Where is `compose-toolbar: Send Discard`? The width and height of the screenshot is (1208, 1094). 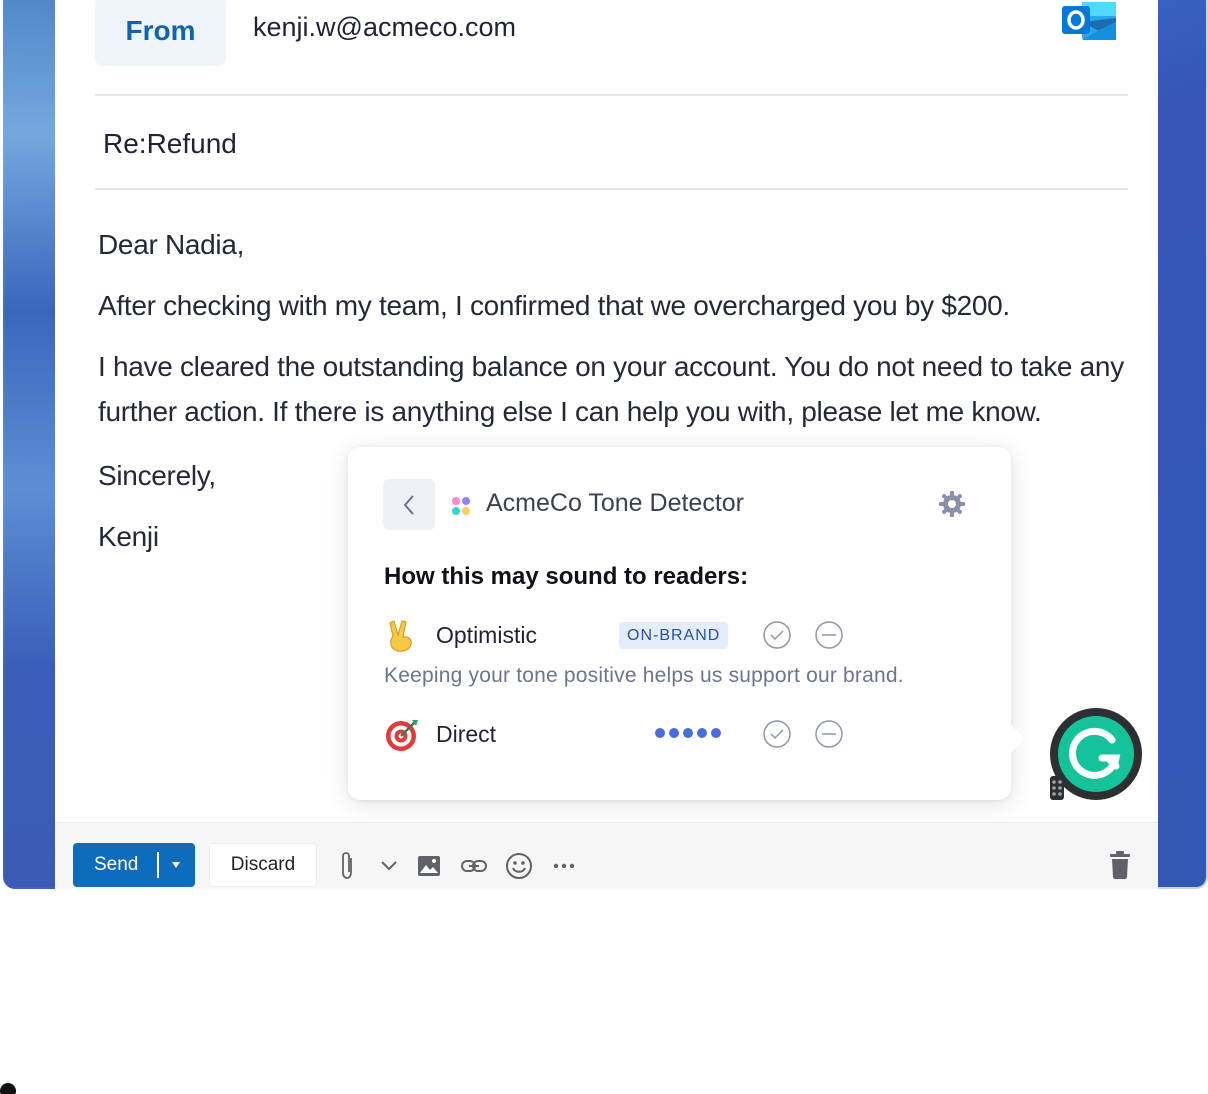
compose-toolbar: Send Discard is located at coordinates (606, 855).